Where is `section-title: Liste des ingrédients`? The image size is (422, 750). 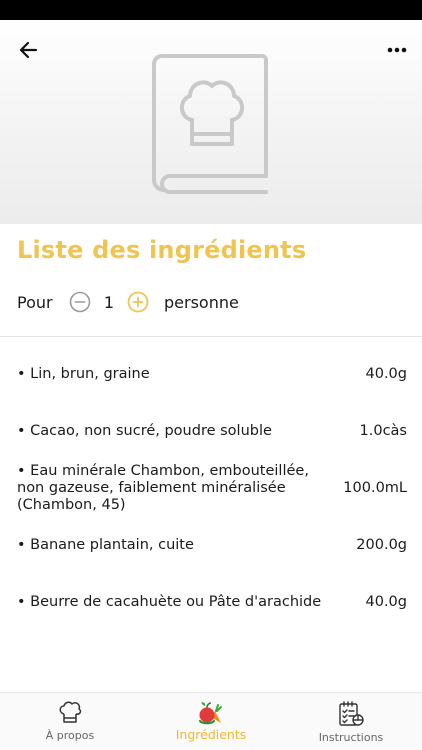
section-title: Liste des ingrédients is located at coordinates (162, 250).